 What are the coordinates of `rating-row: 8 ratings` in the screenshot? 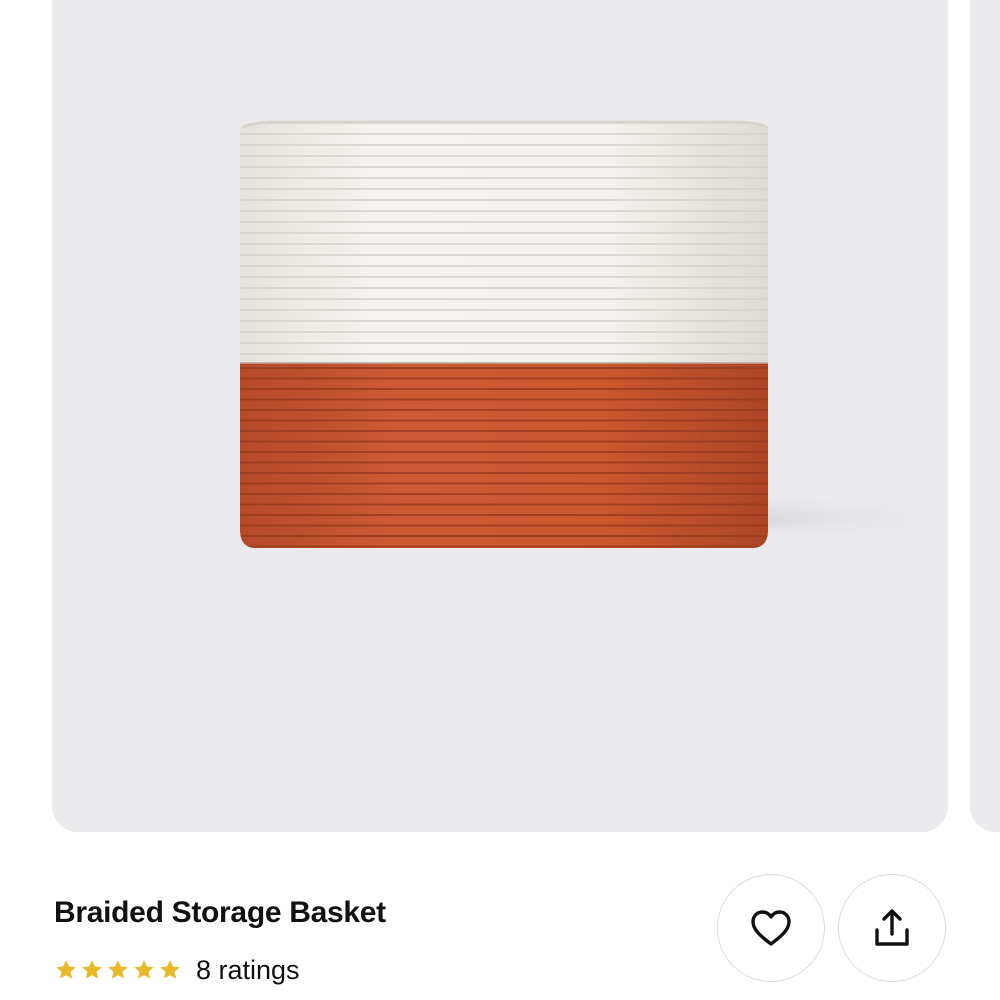 It's located at (177, 970).